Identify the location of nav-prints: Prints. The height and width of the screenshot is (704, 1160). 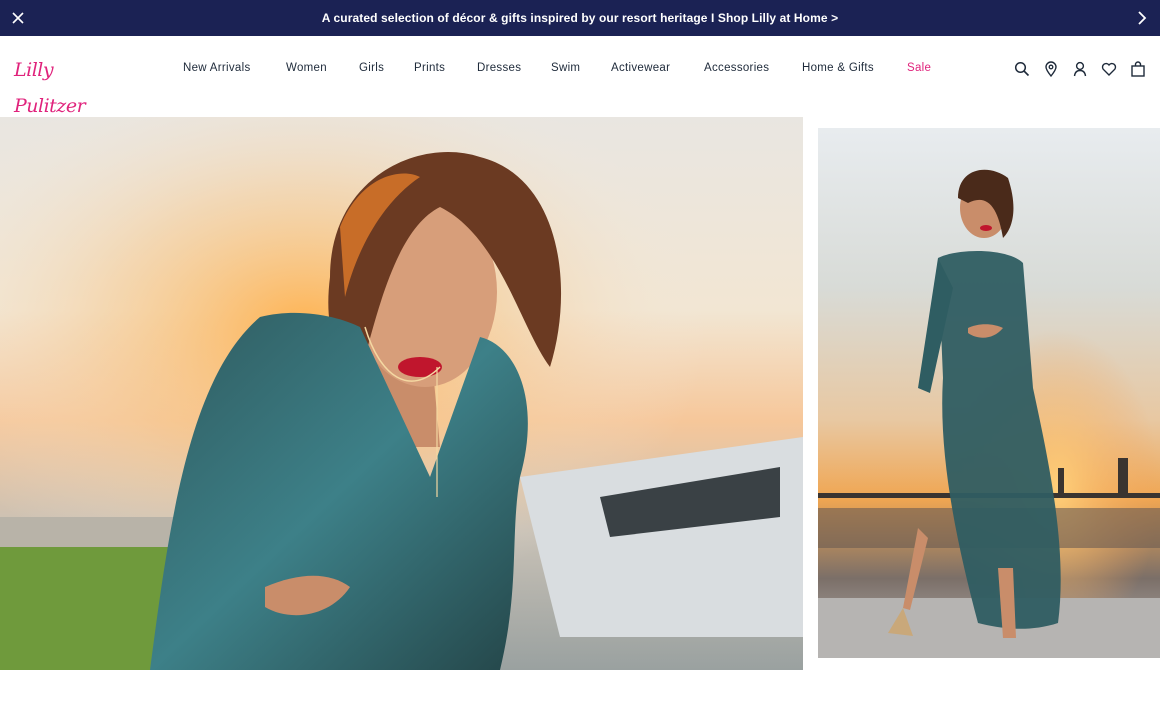
(429, 68).